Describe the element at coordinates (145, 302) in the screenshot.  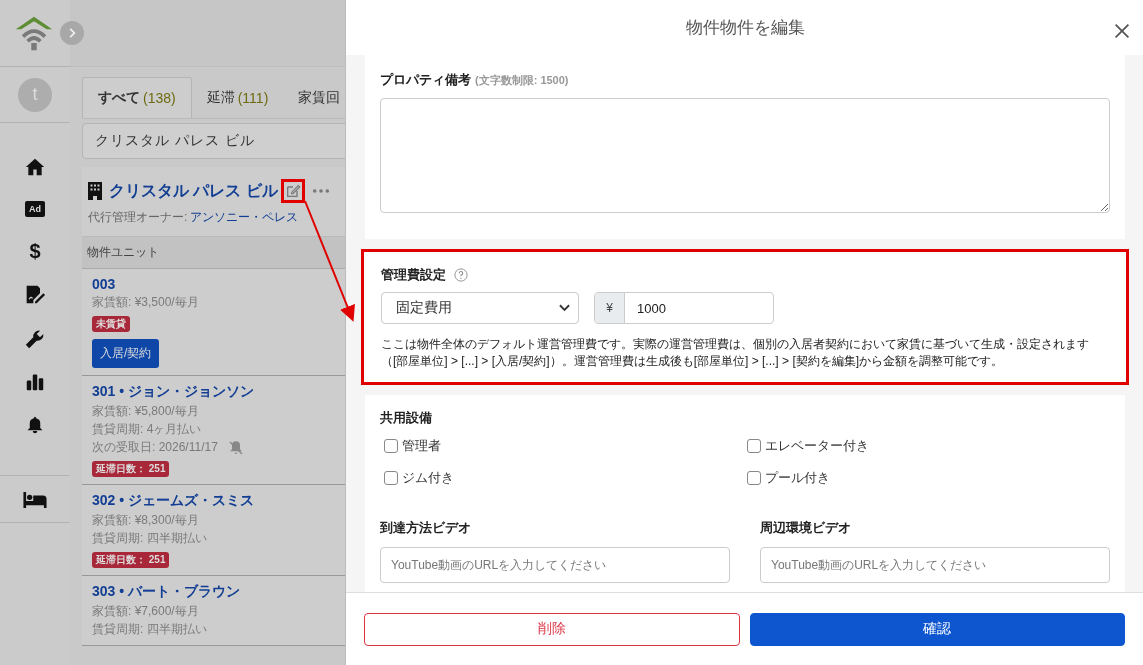
I see `unit-detail: 家賃額: ¥3,500/毎月` at that location.